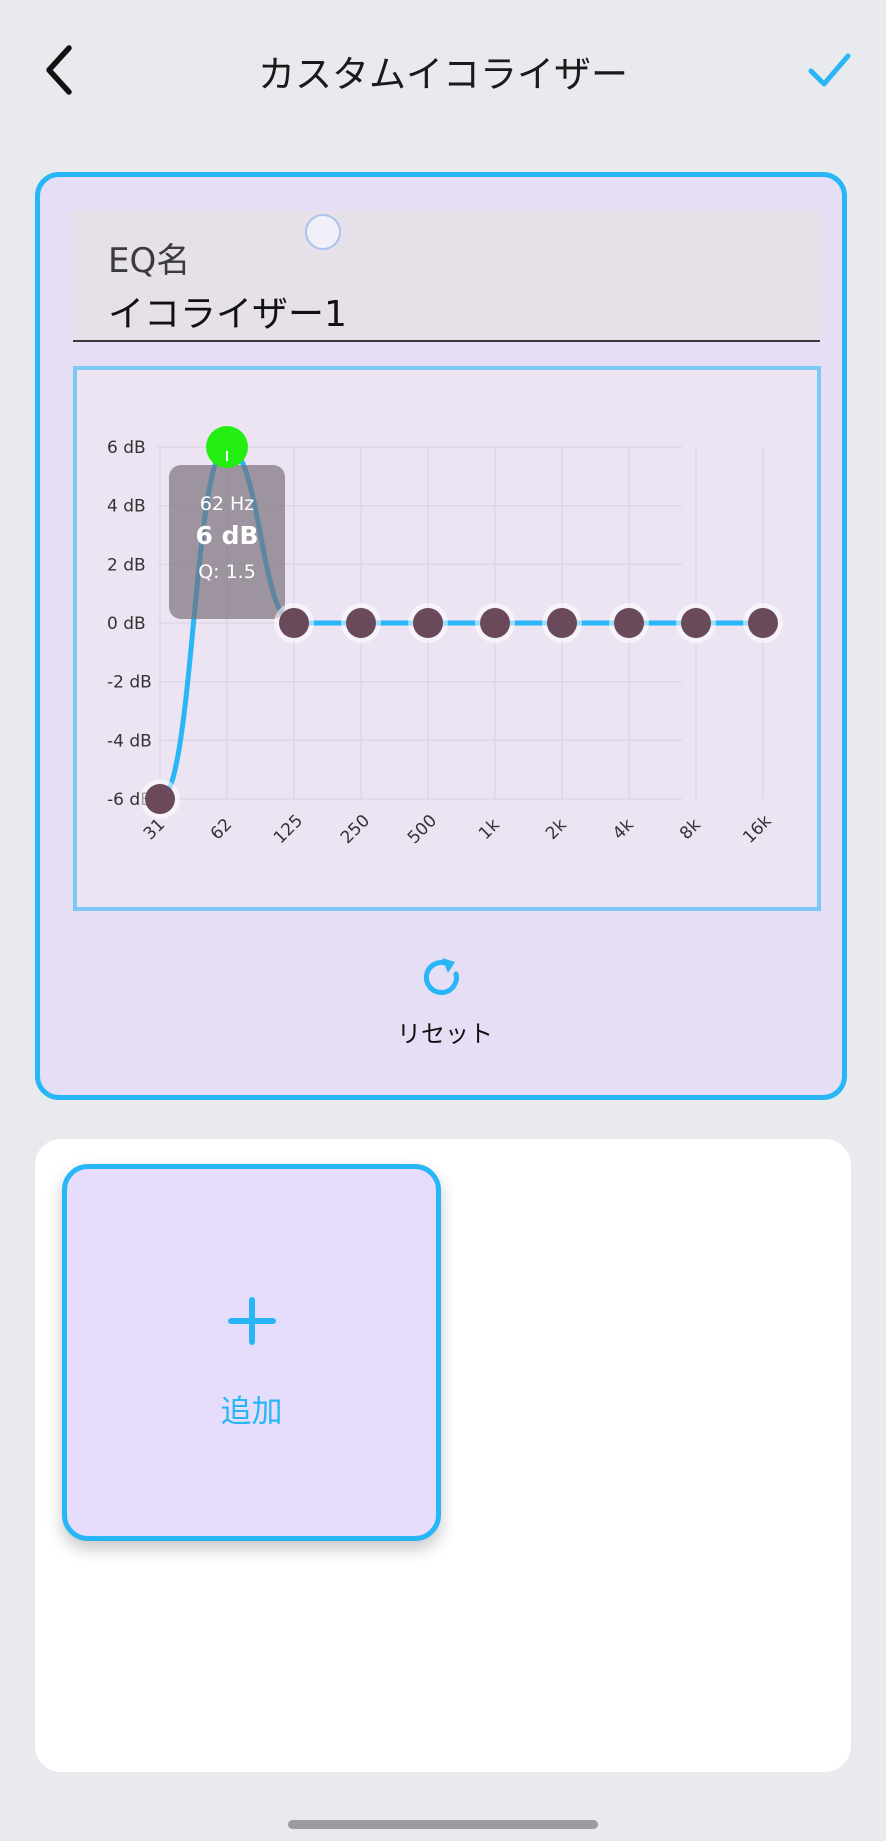  Describe the element at coordinates (227, 572) in the screenshot. I see `tooltip-q: Q: 1.5` at that location.